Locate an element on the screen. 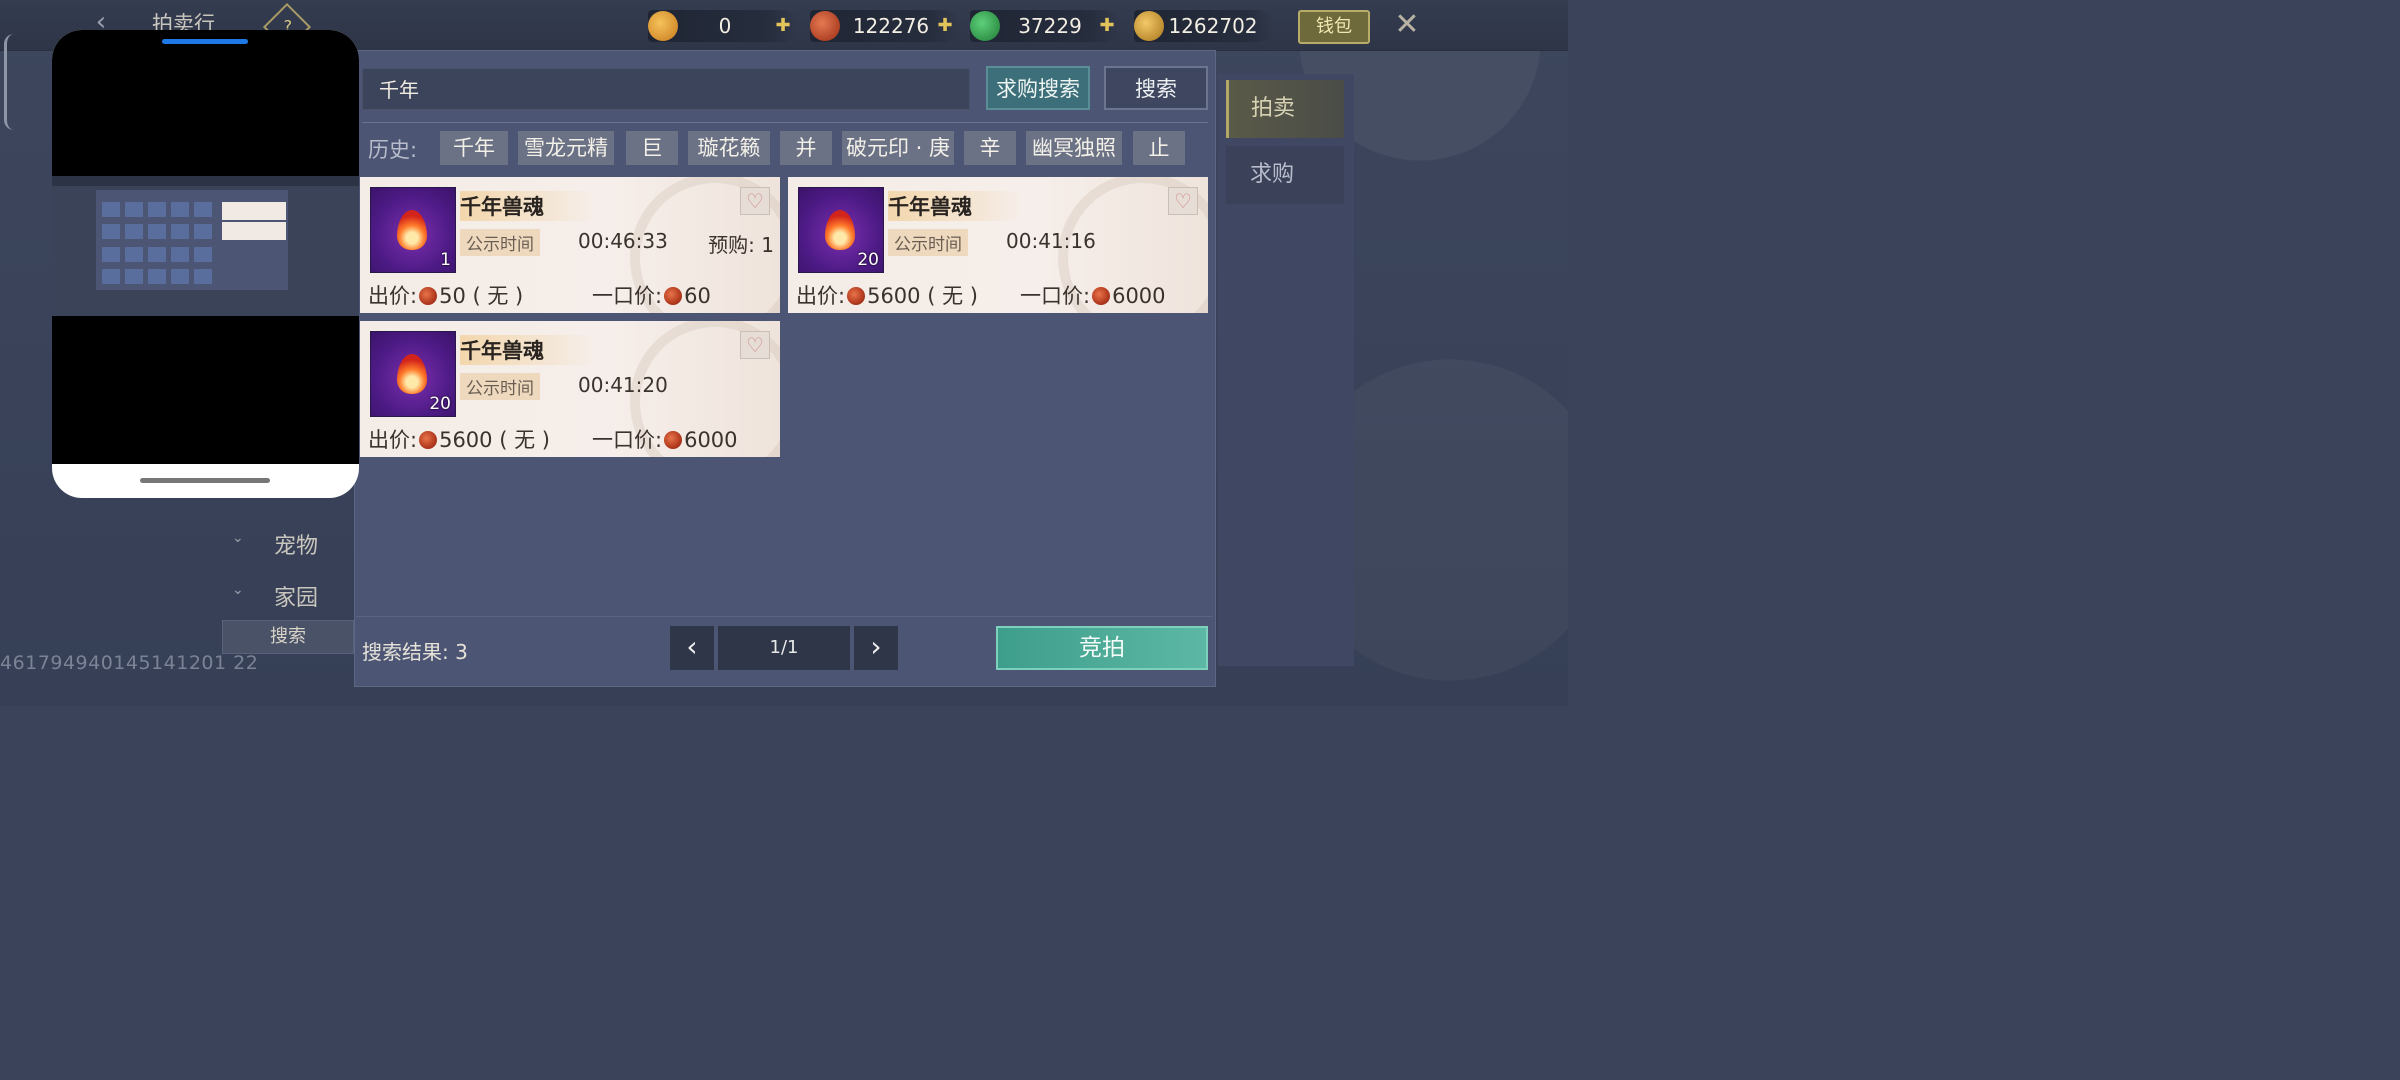 The height and width of the screenshot is (1080, 2400). phone-screen-top is located at coordinates (205, 103).